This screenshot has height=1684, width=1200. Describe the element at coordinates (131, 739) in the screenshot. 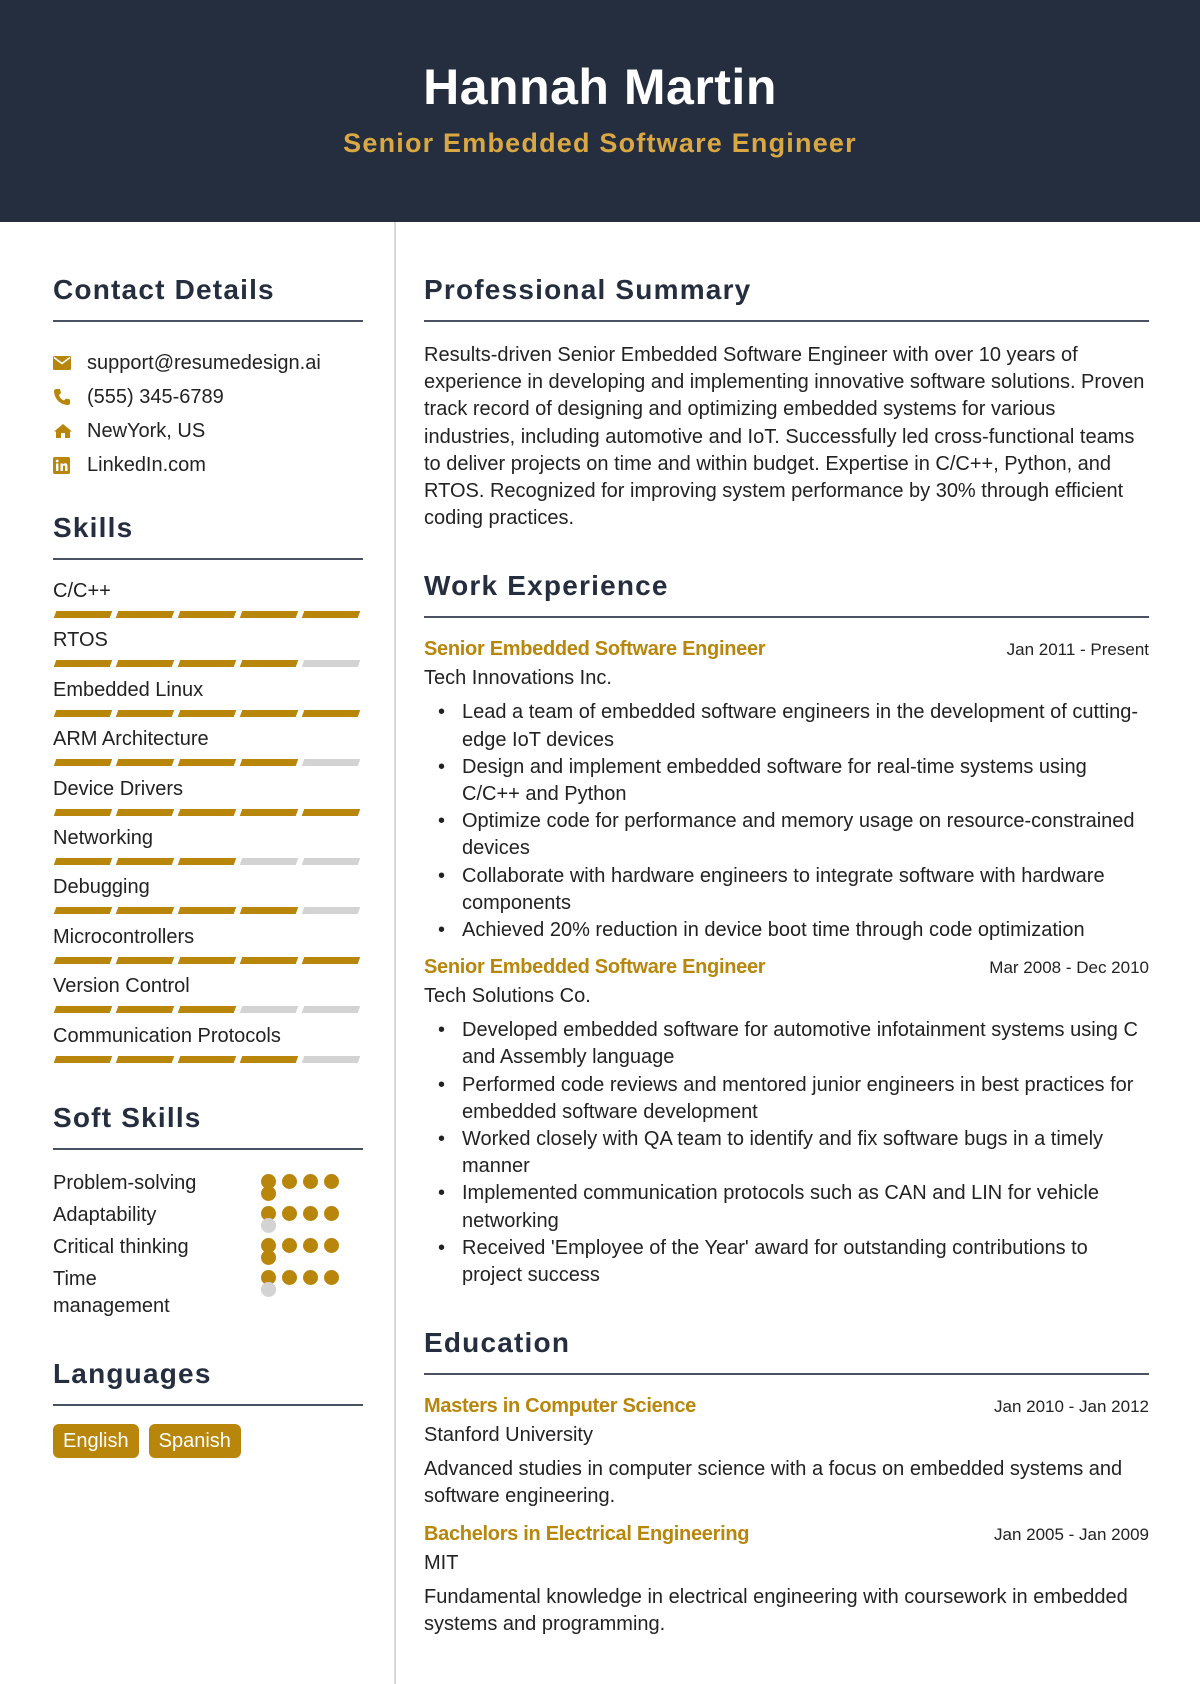

I see `skill-name: ARM Architecture` at that location.